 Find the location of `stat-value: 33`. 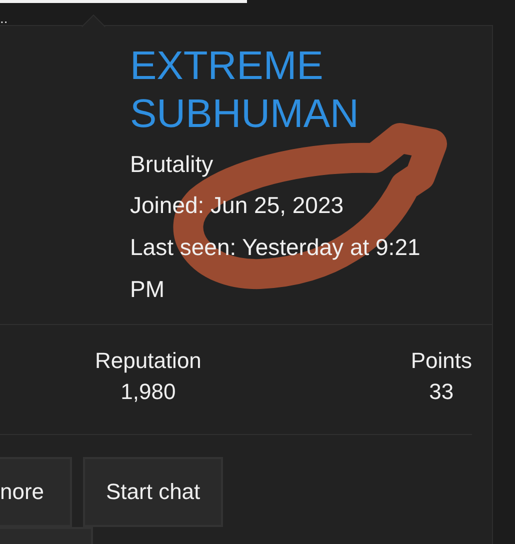

stat-value: 33 is located at coordinates (441, 392).